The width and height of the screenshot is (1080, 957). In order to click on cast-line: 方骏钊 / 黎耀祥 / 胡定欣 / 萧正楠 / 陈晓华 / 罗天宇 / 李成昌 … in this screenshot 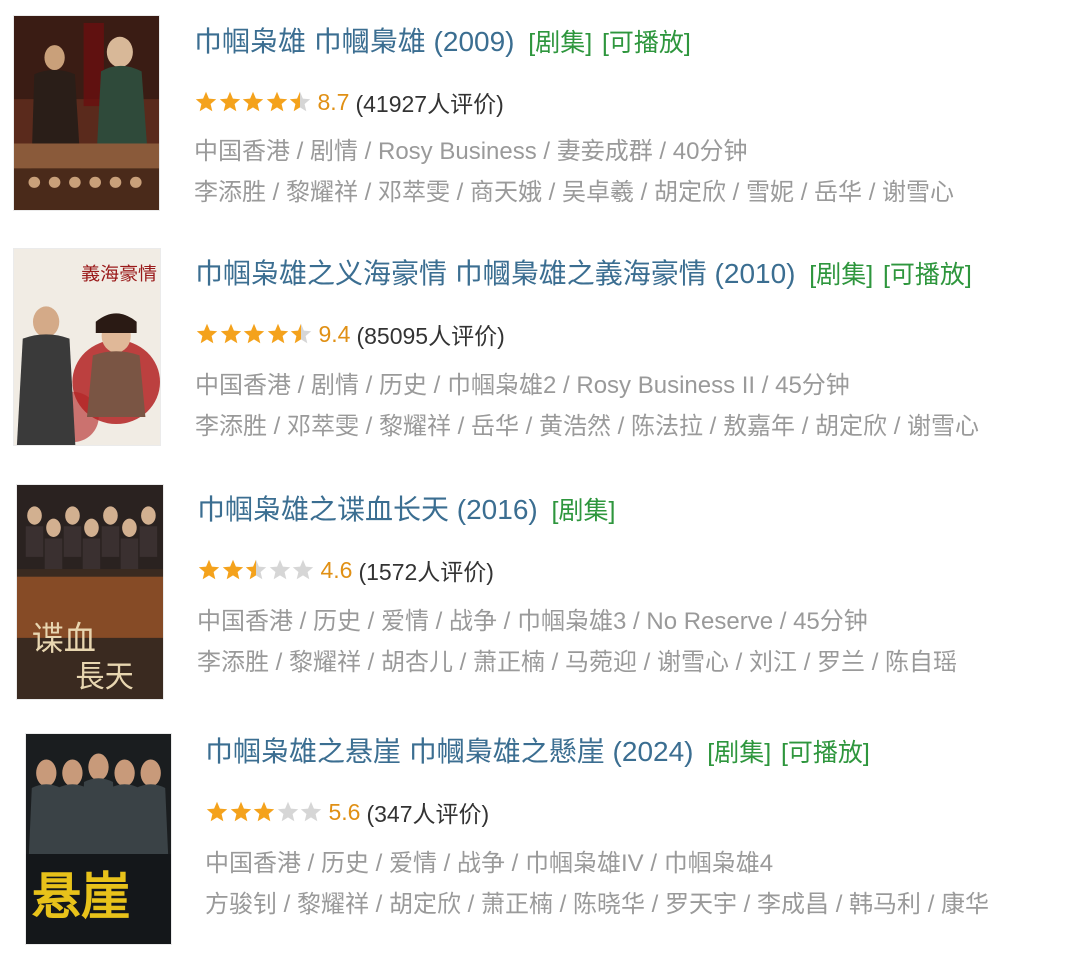, I will do `click(597, 904)`.